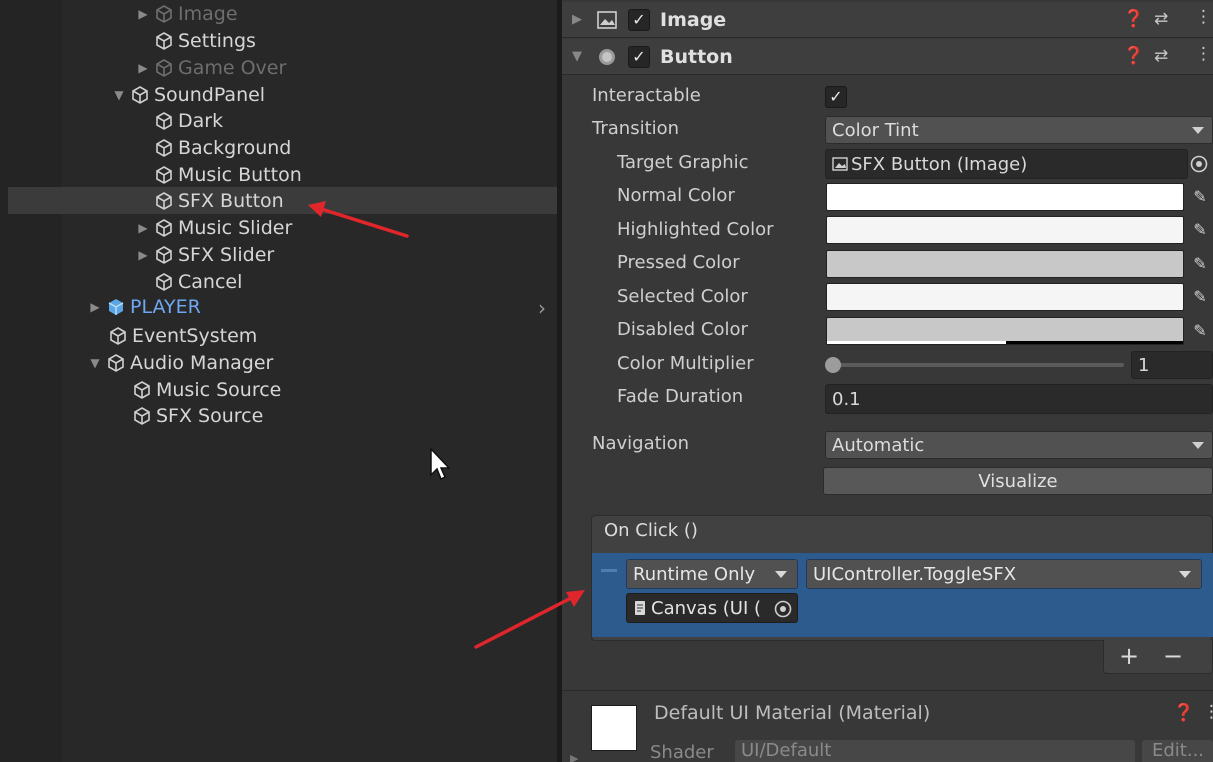 This screenshot has height=762, width=1213. What do you see at coordinates (694, 574) in the screenshot?
I see `runtime-mode-value: Runtime Only` at bounding box center [694, 574].